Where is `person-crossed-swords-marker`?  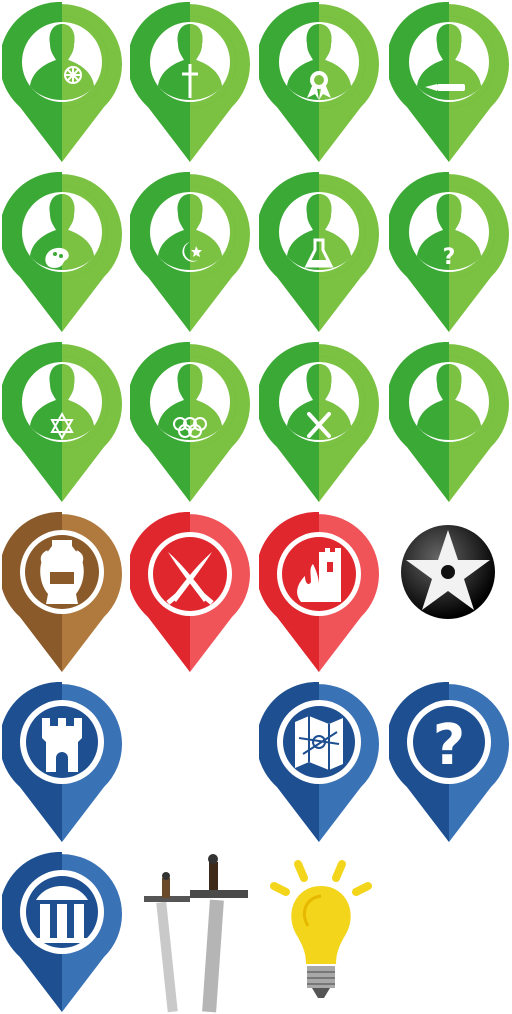 person-crossed-swords-marker is located at coordinates (319, 422).